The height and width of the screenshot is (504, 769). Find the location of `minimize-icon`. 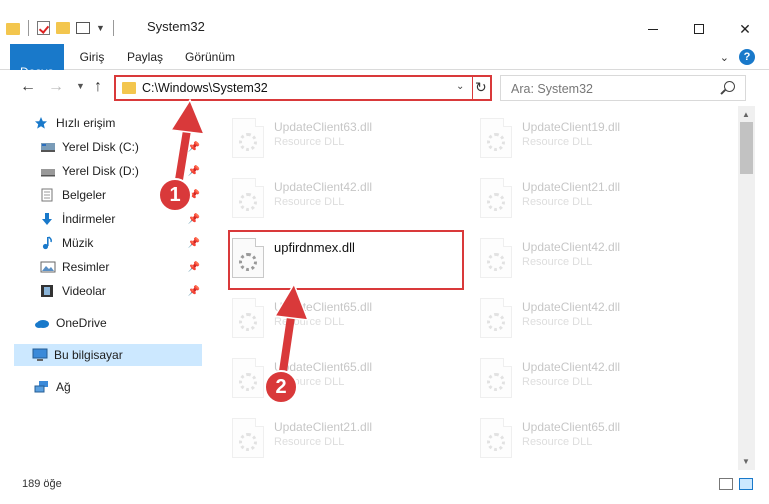

minimize-icon is located at coordinates (653, 29).